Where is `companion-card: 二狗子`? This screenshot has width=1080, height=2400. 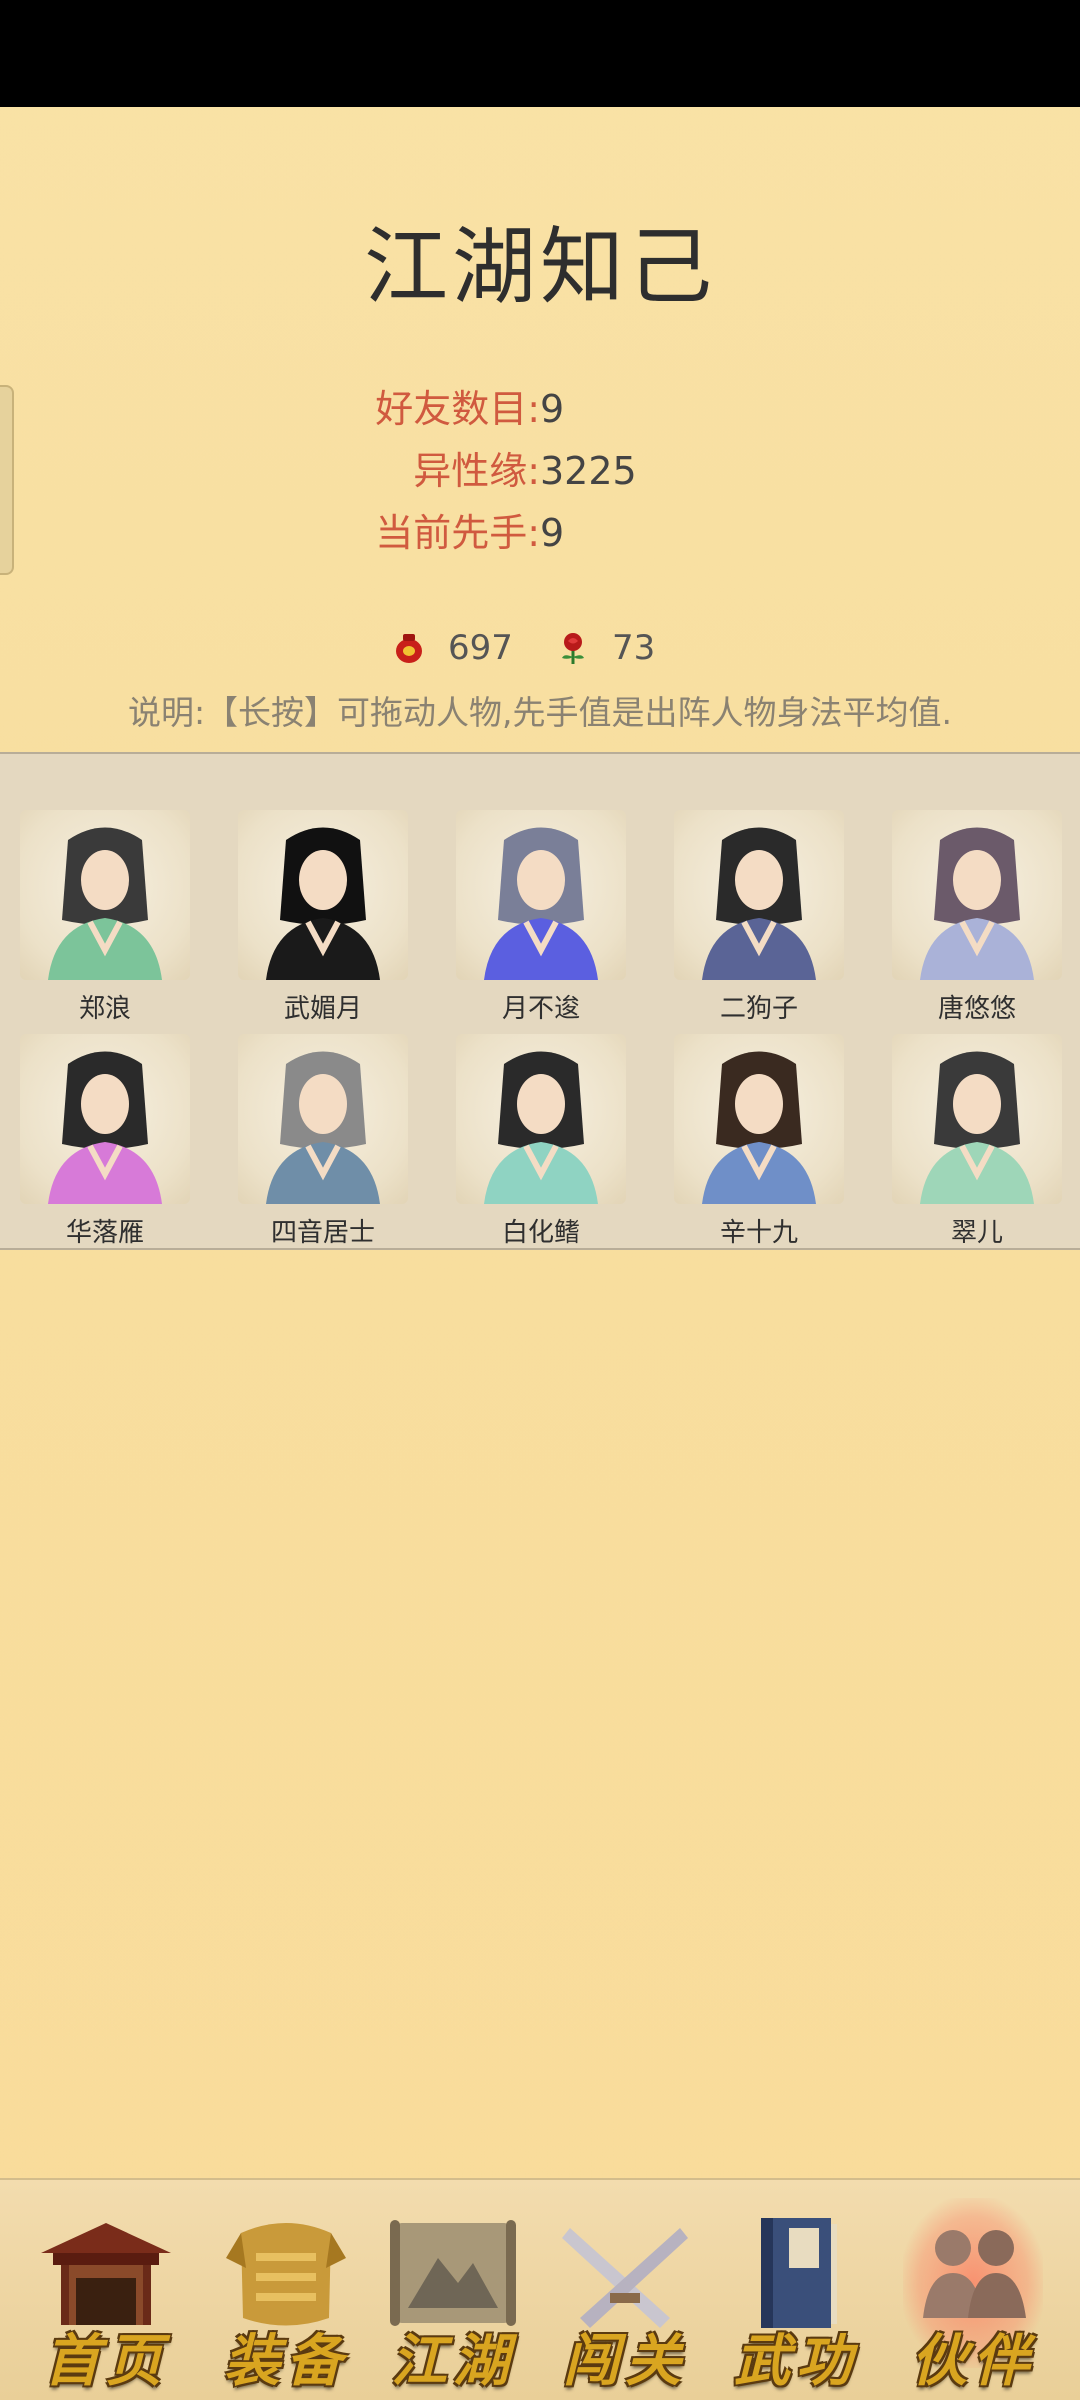 companion-card: 二狗子 is located at coordinates (759, 917).